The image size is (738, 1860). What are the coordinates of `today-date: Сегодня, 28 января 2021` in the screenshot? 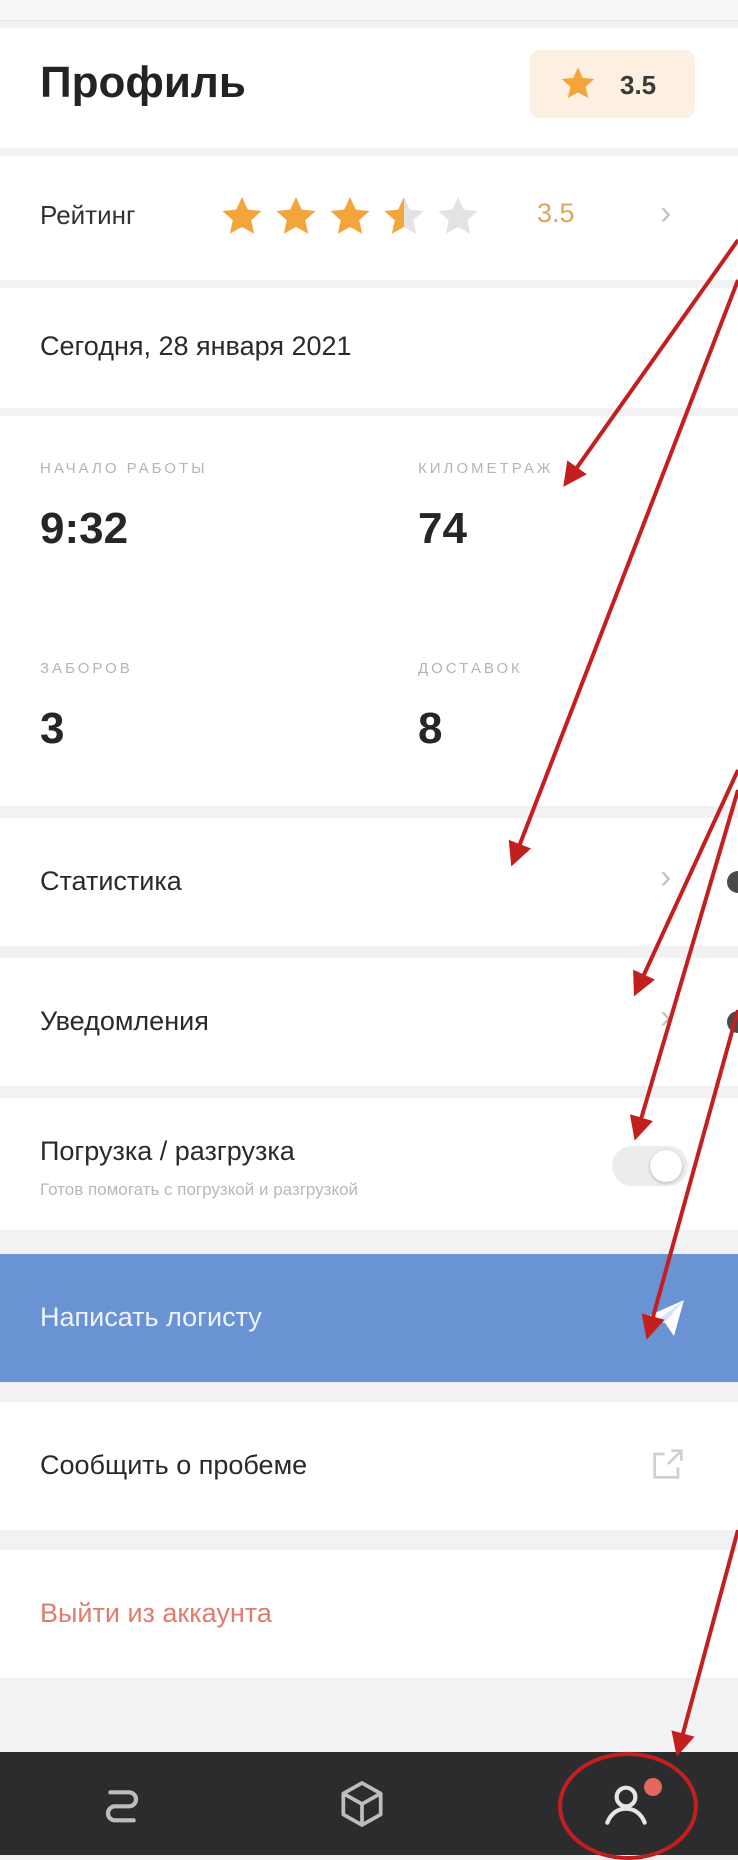 It's located at (196, 346).